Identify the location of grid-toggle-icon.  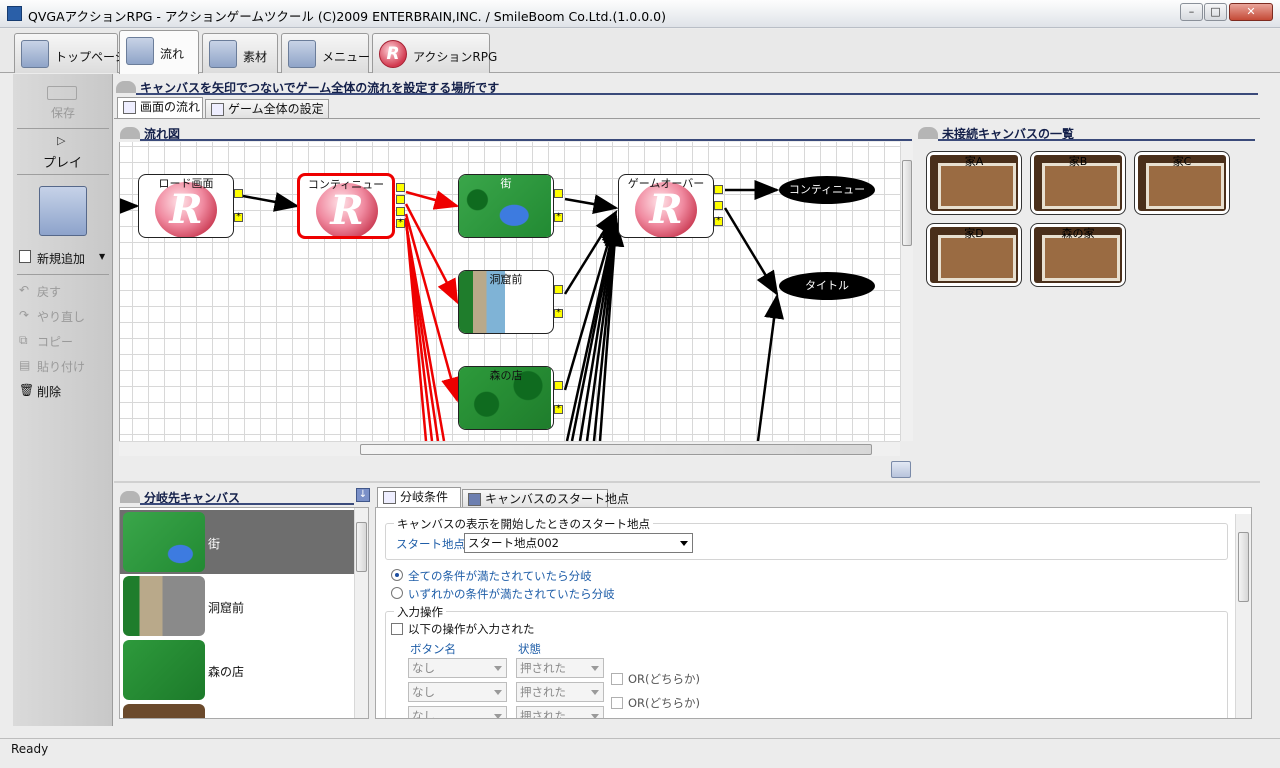
(901, 469).